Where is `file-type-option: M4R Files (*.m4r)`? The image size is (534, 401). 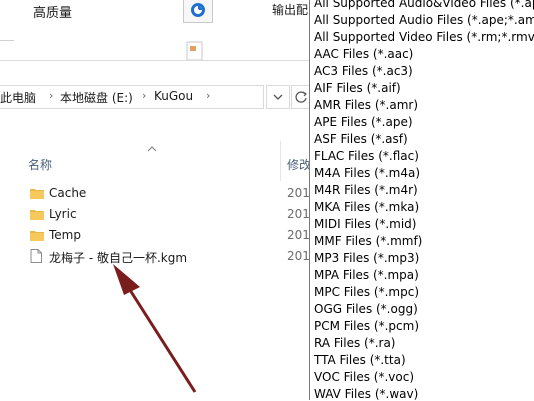 file-type-option: M4R Files (*.m4r) is located at coordinates (366, 190).